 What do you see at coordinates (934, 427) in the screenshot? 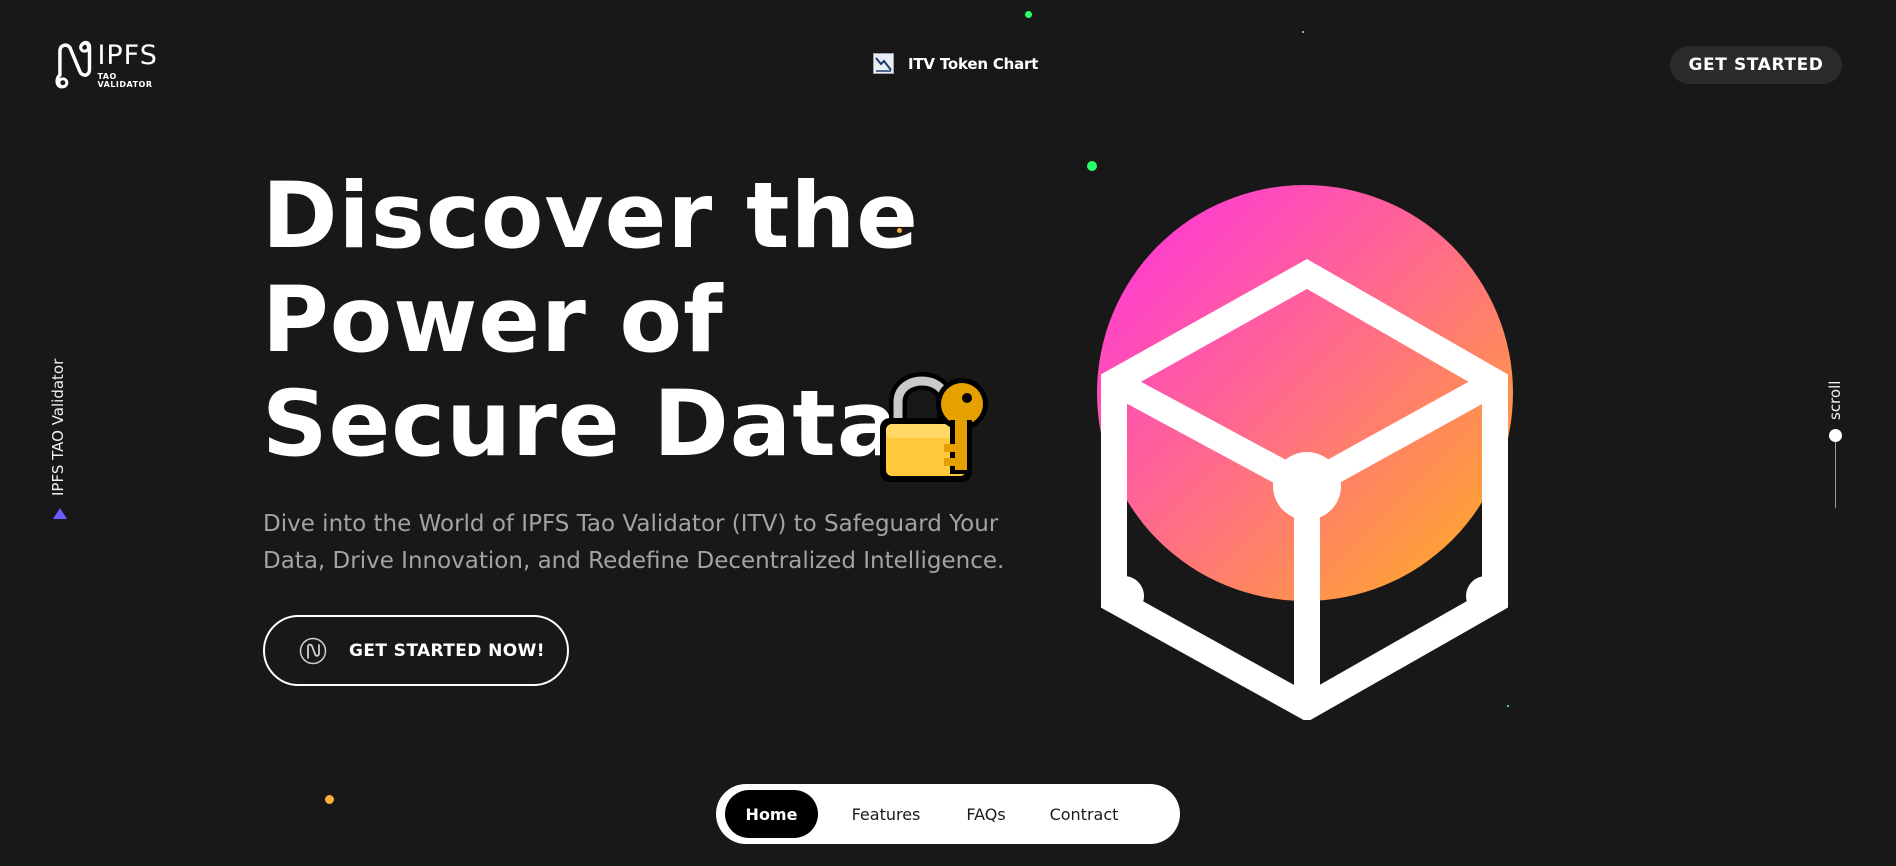
I see `lock-with-key-icon` at bounding box center [934, 427].